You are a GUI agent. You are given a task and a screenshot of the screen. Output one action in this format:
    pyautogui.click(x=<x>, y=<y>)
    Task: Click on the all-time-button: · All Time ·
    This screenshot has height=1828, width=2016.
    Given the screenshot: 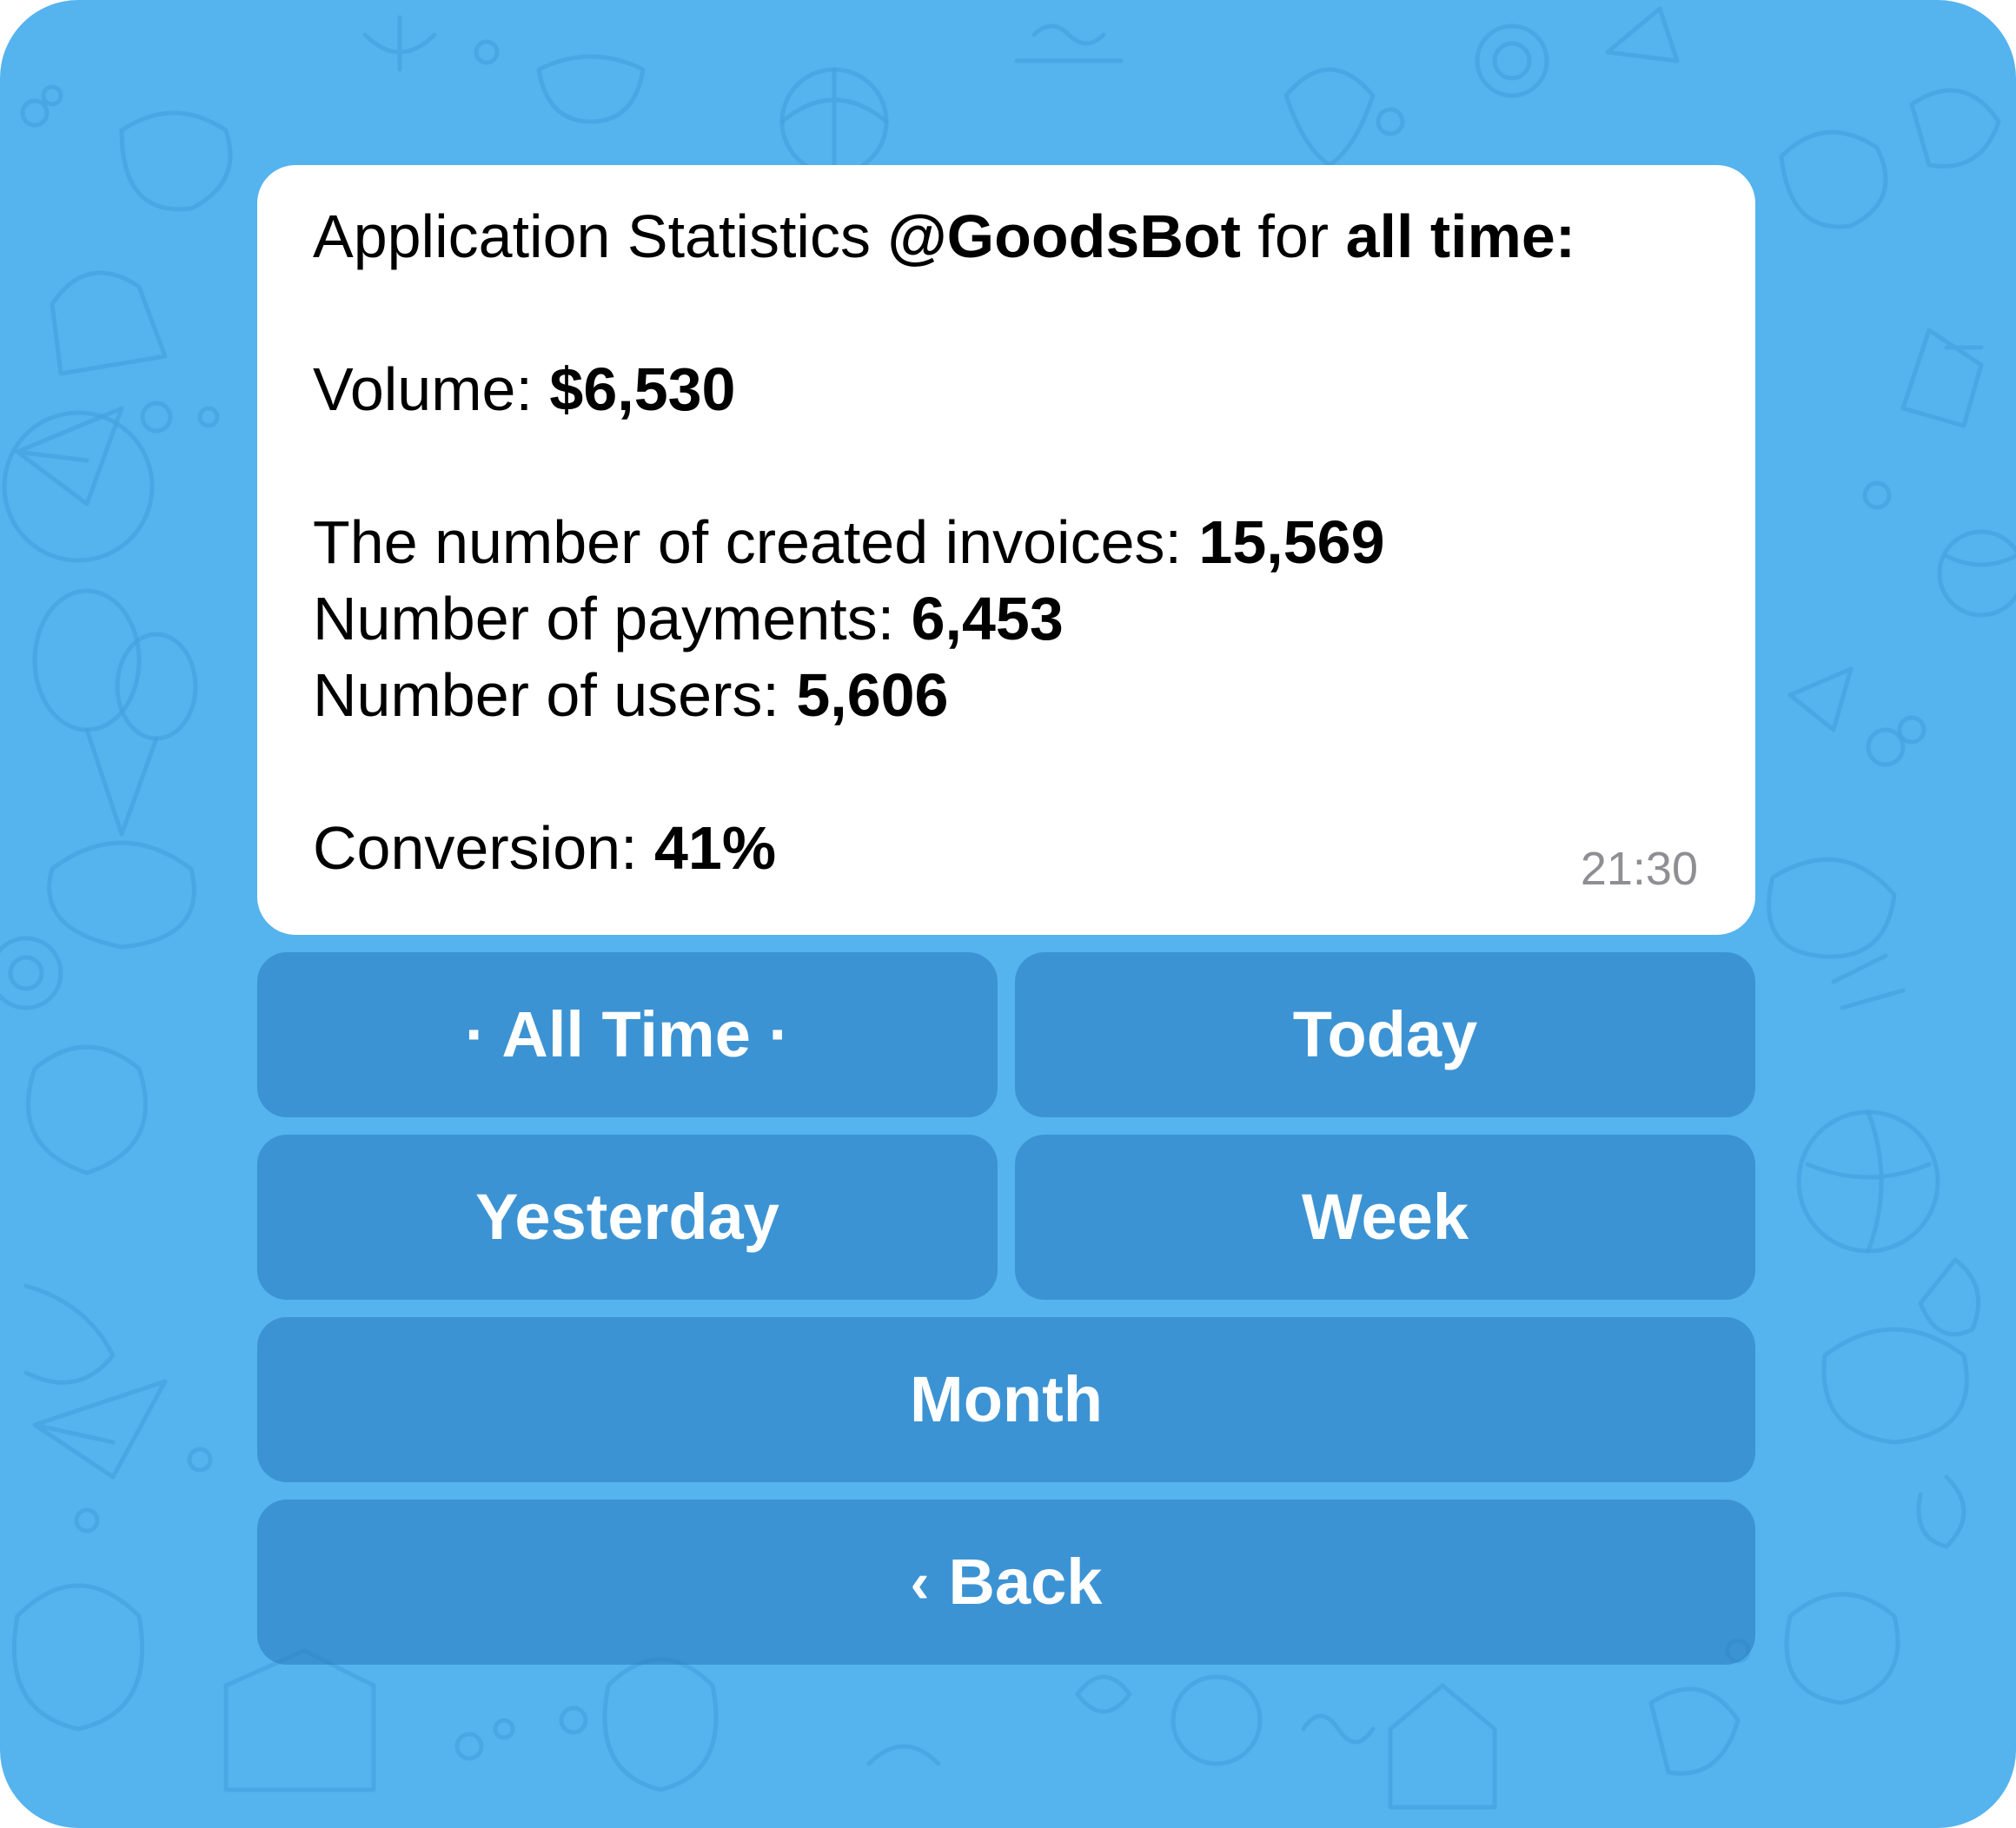 What is the action you would take?
    pyautogui.click(x=627, y=1034)
    